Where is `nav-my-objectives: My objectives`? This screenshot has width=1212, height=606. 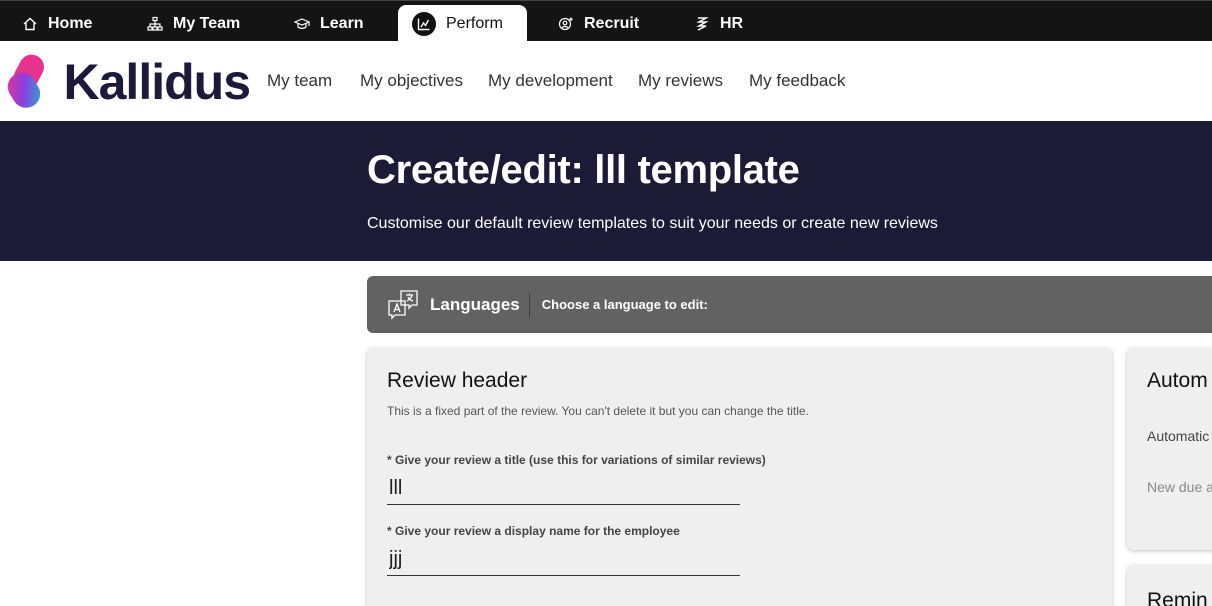 nav-my-objectives: My objectives is located at coordinates (411, 81).